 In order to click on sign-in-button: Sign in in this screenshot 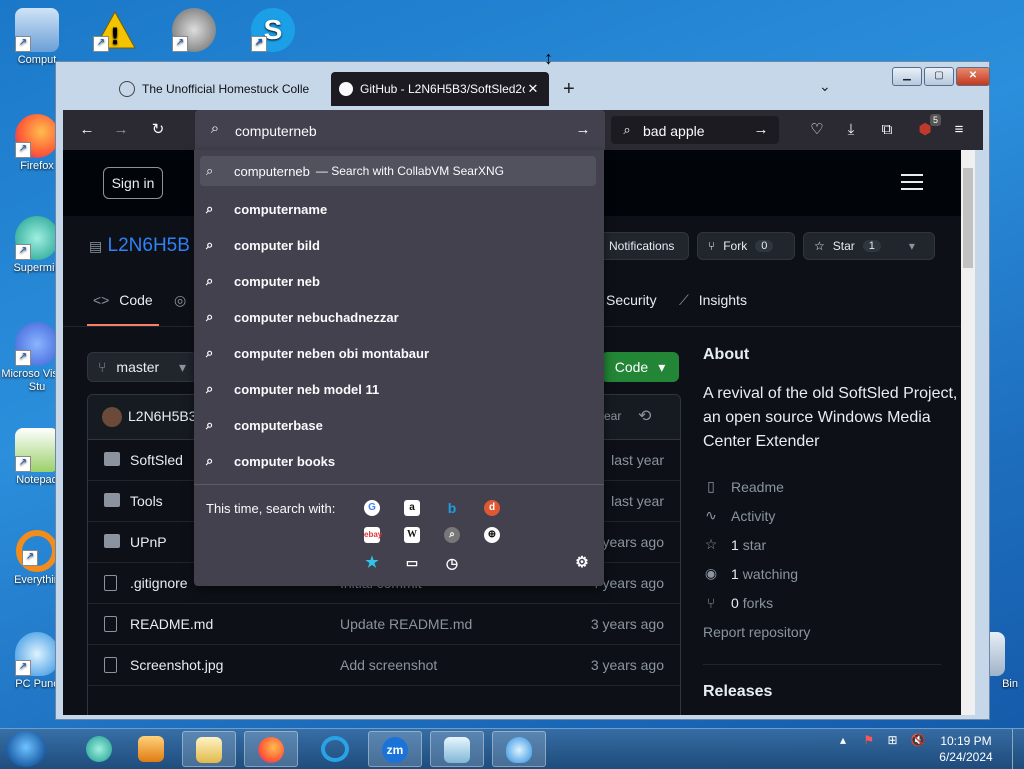, I will do `click(133, 183)`.